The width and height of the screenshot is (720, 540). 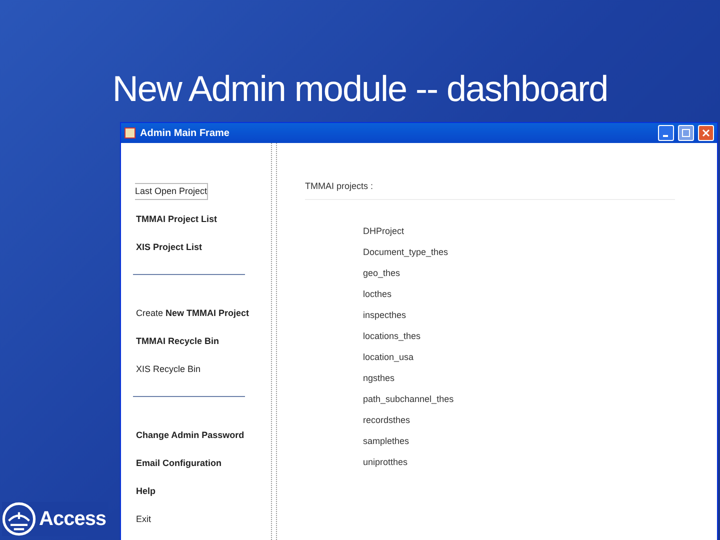 I want to click on project-link: location_usa, so click(x=388, y=357).